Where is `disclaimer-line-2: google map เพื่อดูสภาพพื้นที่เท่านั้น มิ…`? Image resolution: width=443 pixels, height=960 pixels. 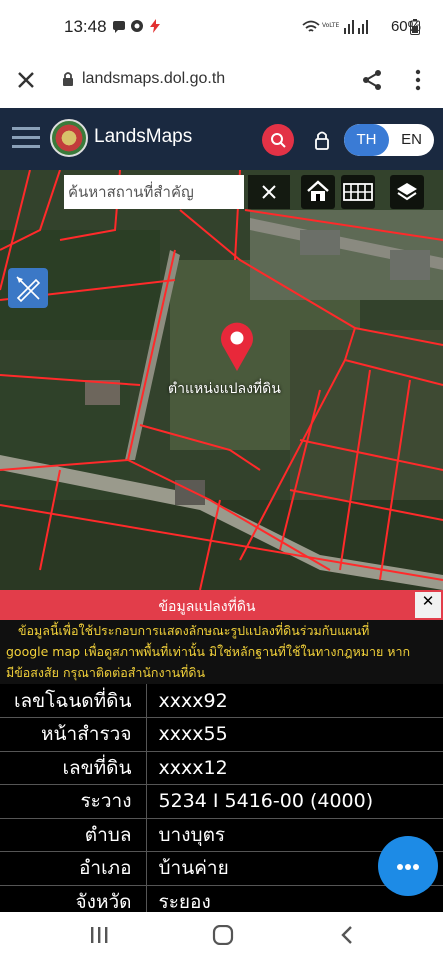
disclaimer-line-2: google map เพื่อดูสภาพพื้นที่เท่านั้น มิ… is located at coordinates (208, 651).